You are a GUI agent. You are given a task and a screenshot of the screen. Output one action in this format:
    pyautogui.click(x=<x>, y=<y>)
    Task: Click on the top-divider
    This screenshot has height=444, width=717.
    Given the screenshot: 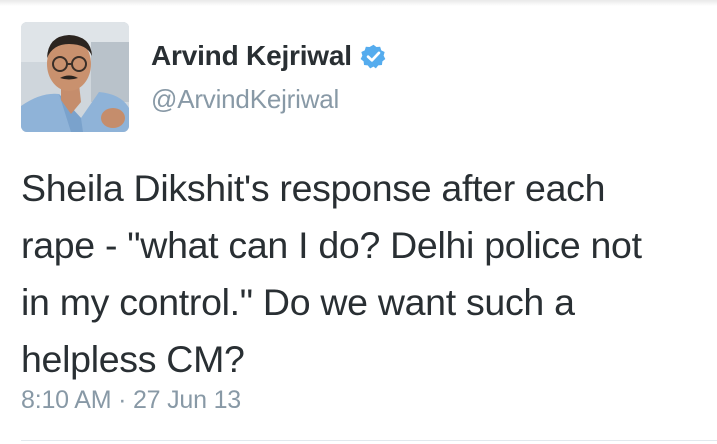 What is the action you would take?
    pyautogui.click(x=358, y=3)
    